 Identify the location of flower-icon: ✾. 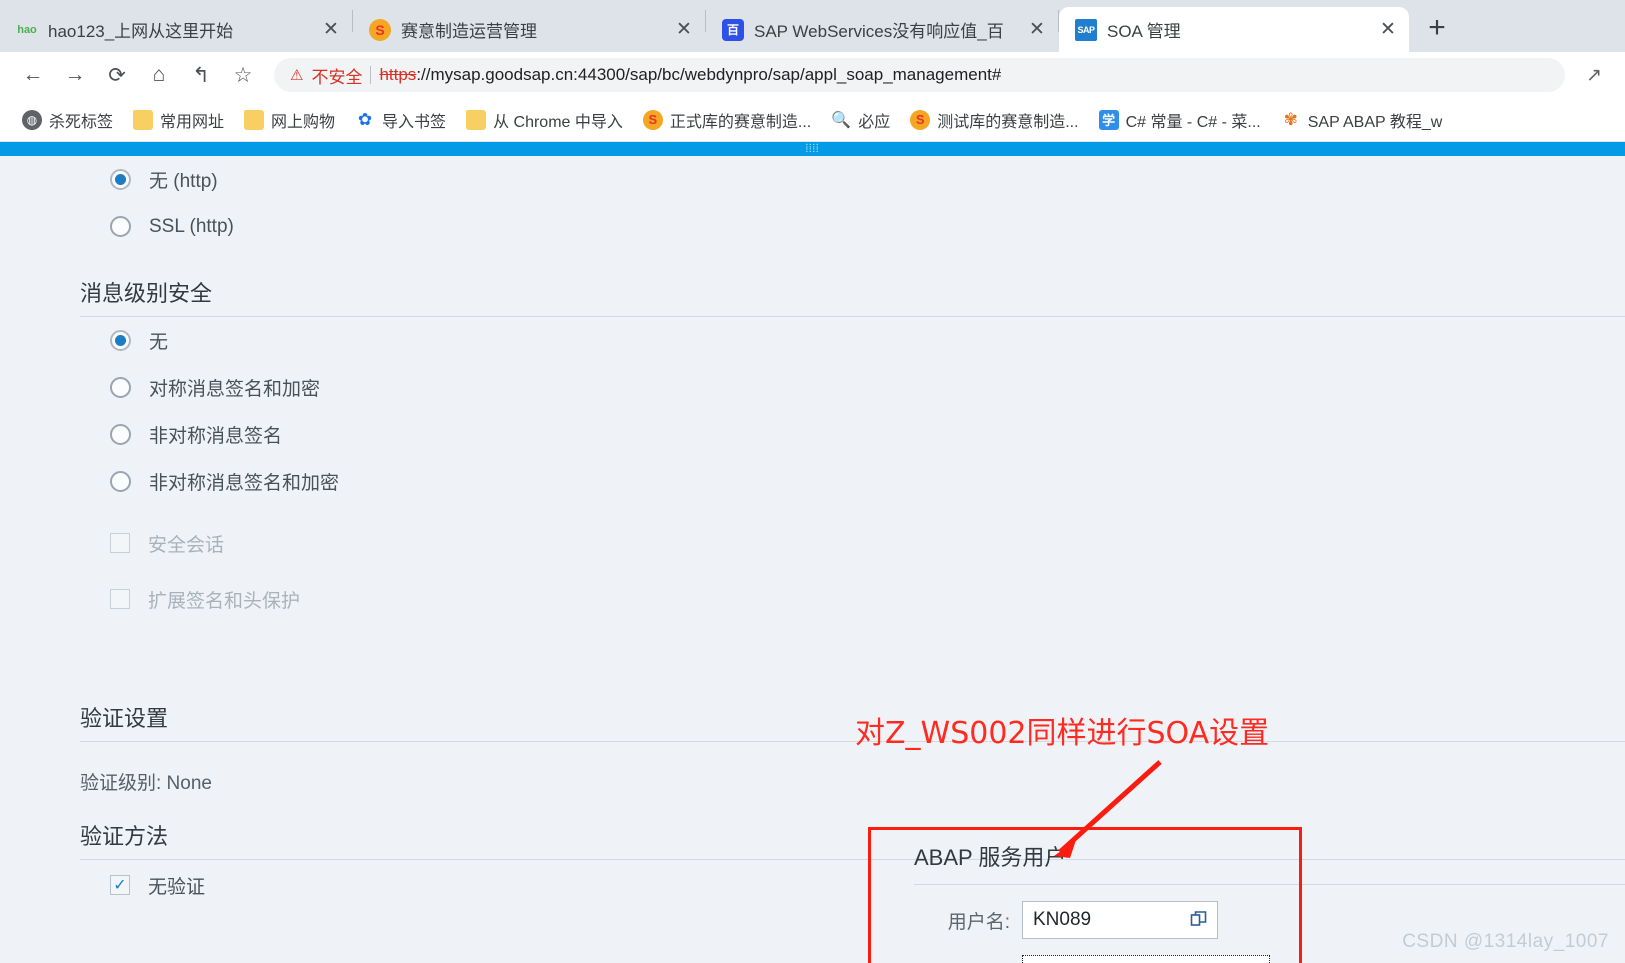
(1290, 119).